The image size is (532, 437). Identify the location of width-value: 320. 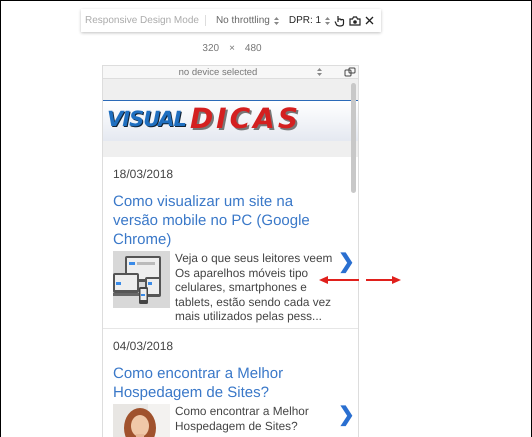
(211, 48).